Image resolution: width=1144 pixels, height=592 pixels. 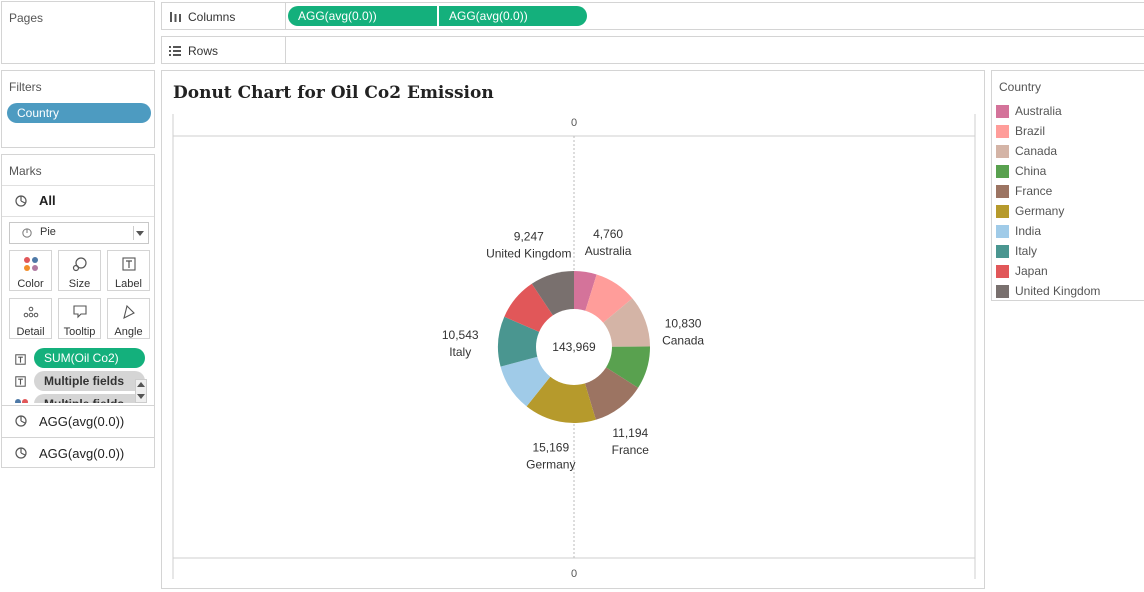 What do you see at coordinates (82, 453) in the screenshot?
I see `marks-card-agg-2-label: AGG(avg(0.0))` at bounding box center [82, 453].